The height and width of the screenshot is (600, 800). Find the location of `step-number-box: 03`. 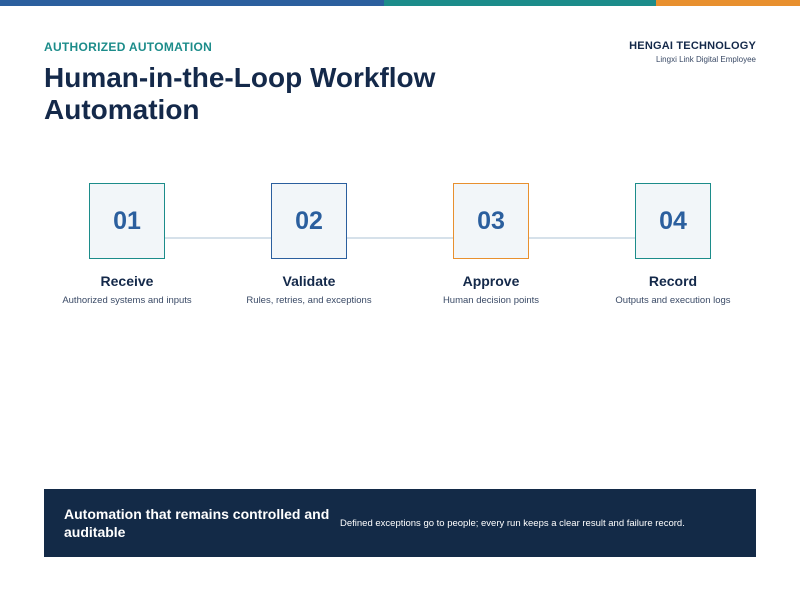

step-number-box: 03 is located at coordinates (491, 221).